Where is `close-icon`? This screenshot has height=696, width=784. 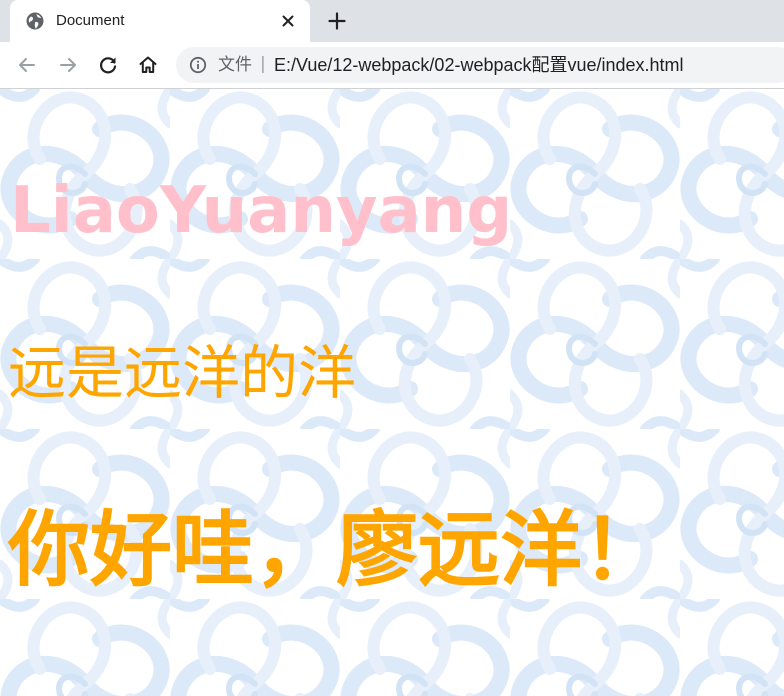
close-icon is located at coordinates (288, 21).